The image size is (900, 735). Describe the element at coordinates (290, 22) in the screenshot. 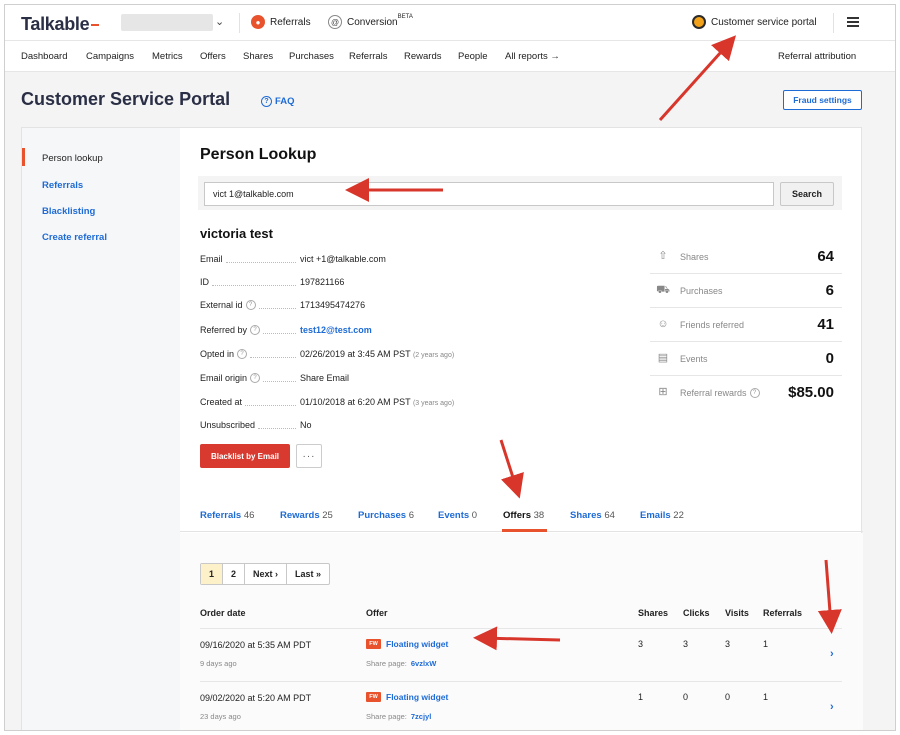

I see `product-referrals-label: Referrals` at that location.